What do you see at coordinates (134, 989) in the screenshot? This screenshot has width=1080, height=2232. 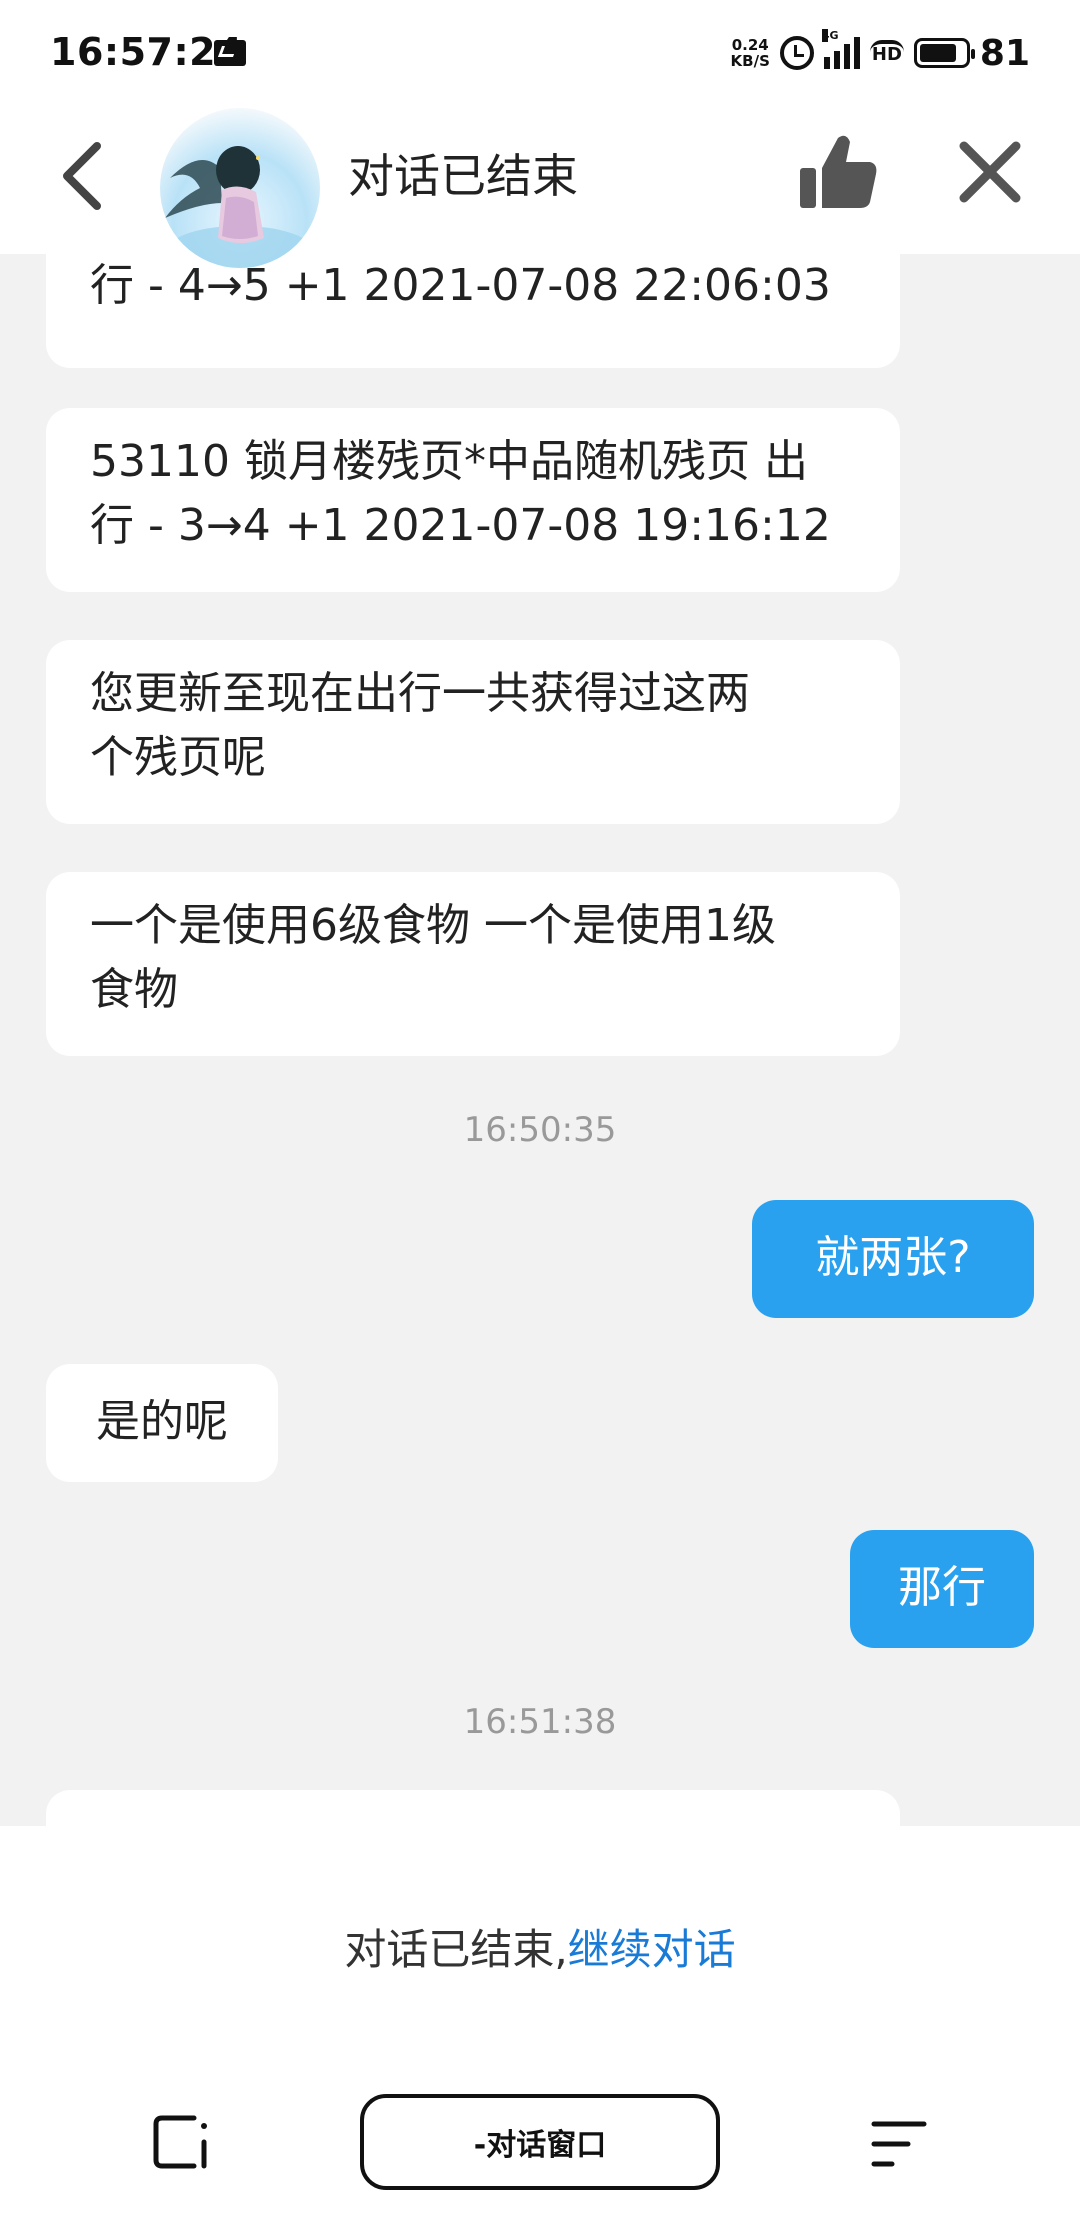 I see `message-text-line: 食物` at bounding box center [134, 989].